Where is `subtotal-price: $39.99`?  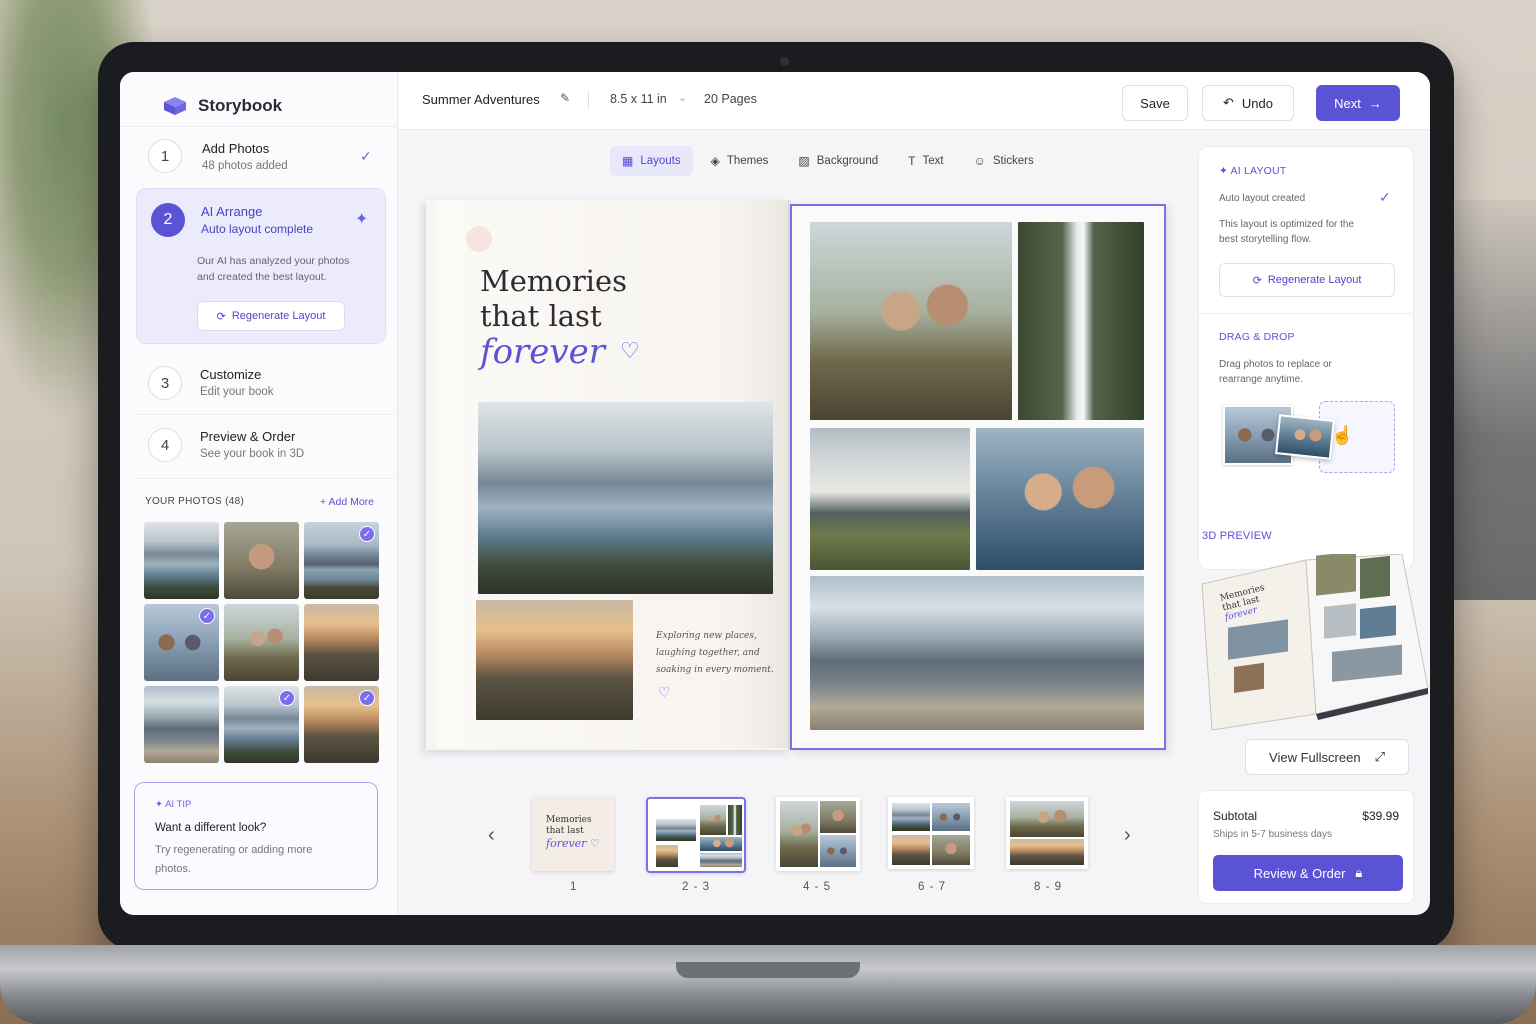 subtotal-price: $39.99 is located at coordinates (1380, 816).